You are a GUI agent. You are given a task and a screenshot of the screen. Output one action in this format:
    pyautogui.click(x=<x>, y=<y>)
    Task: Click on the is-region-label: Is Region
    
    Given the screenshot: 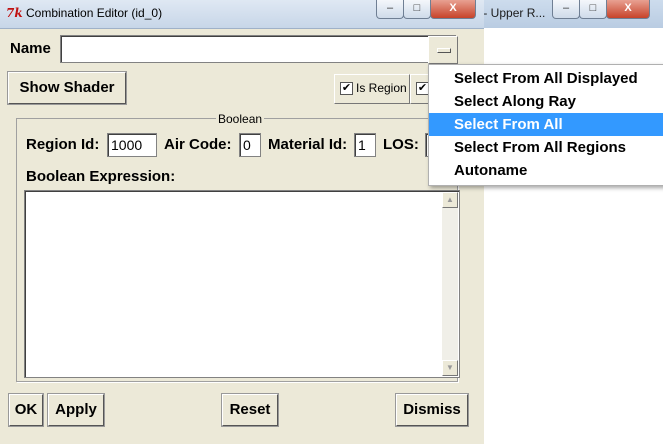 What is the action you would take?
    pyautogui.click(x=381, y=88)
    